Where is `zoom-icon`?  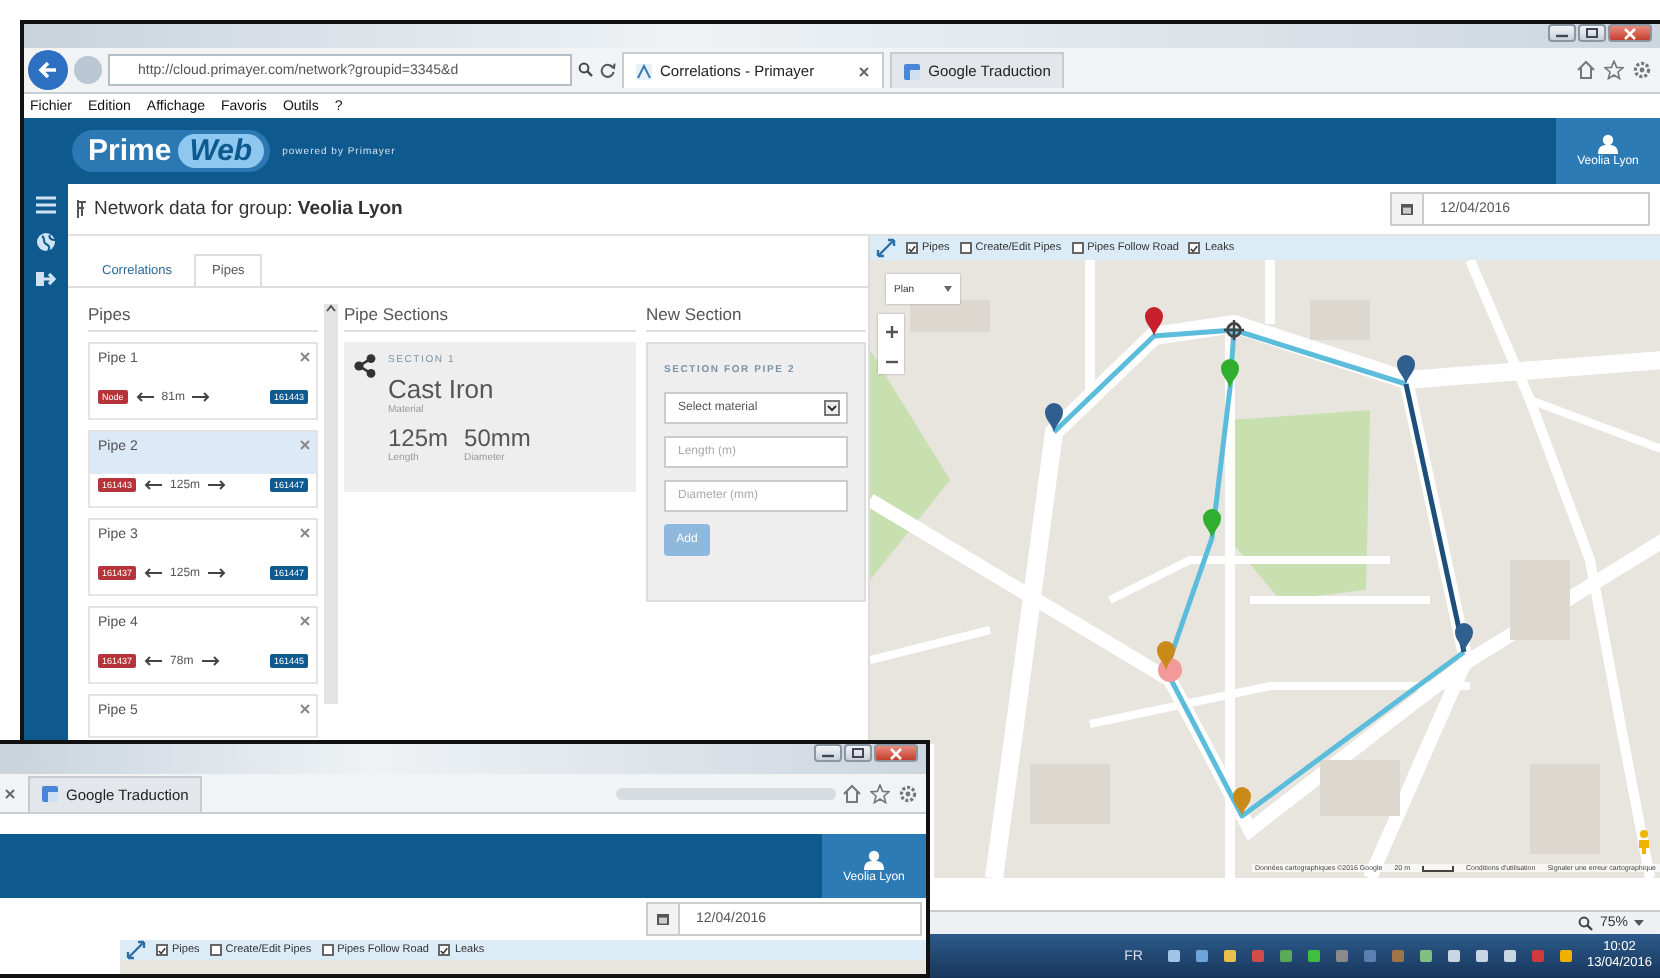
zoom-icon is located at coordinates (1585, 923).